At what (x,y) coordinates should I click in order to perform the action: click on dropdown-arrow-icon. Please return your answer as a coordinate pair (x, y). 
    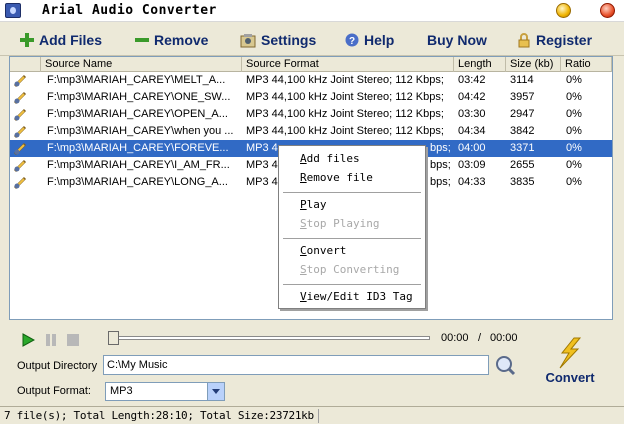
    Looking at the image, I should click on (215, 391).